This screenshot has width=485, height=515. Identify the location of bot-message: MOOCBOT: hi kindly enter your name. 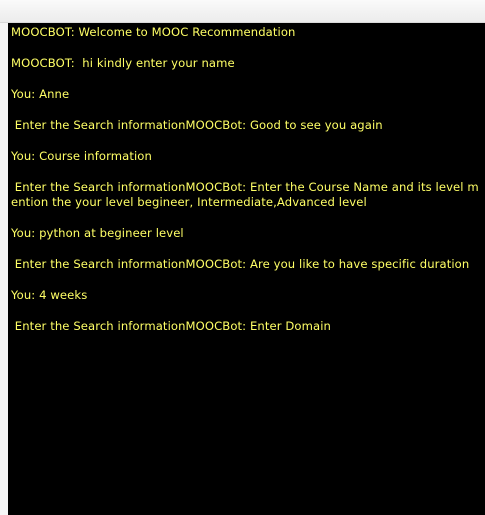
(123, 63).